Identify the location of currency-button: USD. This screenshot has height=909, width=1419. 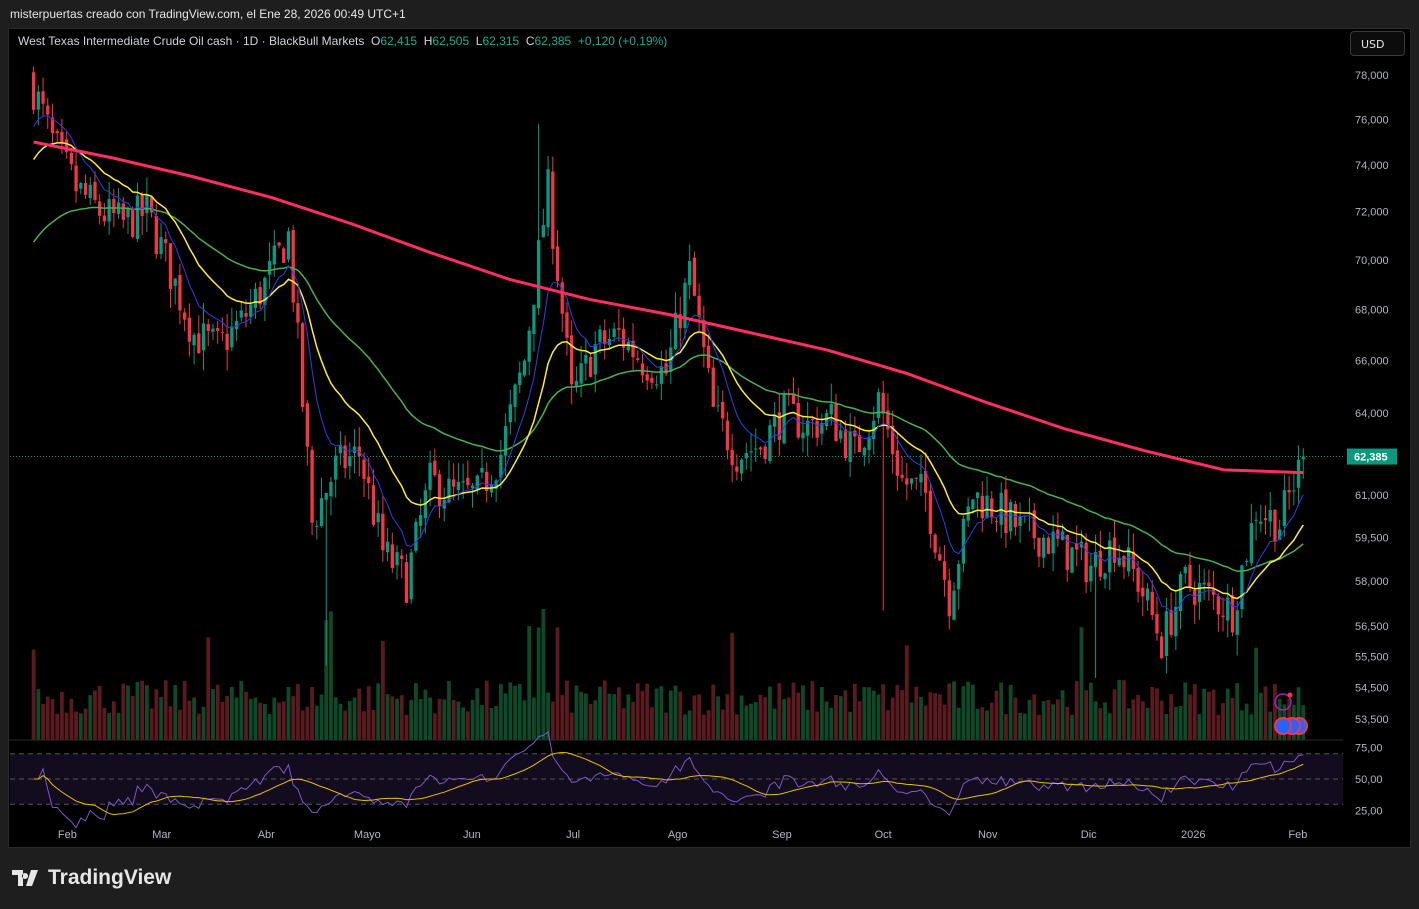
(1377, 43).